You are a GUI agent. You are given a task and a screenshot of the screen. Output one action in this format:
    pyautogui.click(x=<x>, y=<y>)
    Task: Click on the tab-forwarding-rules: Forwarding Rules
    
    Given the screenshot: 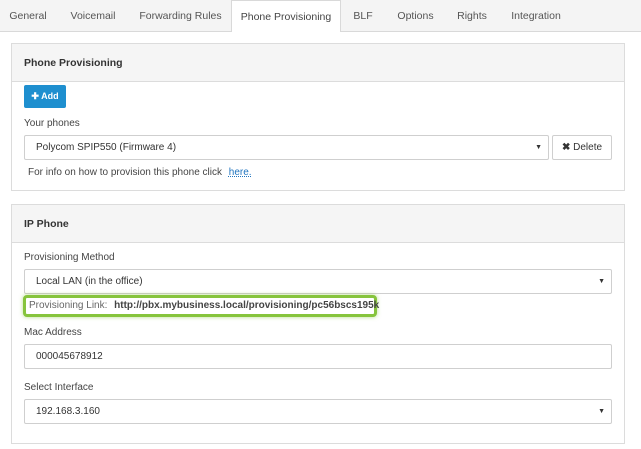 What is the action you would take?
    pyautogui.click(x=180, y=16)
    